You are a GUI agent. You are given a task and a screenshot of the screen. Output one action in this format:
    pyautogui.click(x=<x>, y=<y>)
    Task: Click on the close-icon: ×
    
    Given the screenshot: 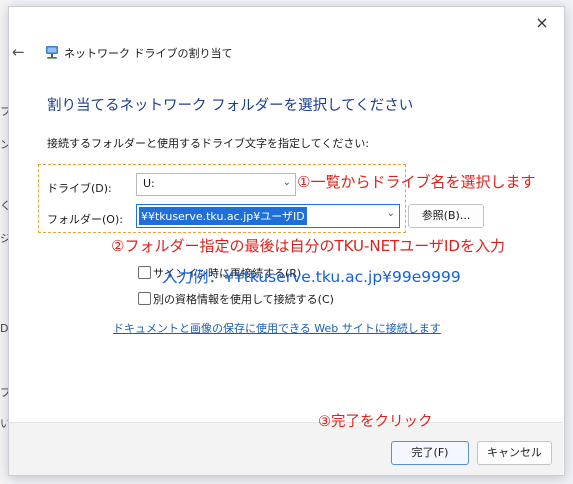 What is the action you would take?
    pyautogui.click(x=542, y=23)
    